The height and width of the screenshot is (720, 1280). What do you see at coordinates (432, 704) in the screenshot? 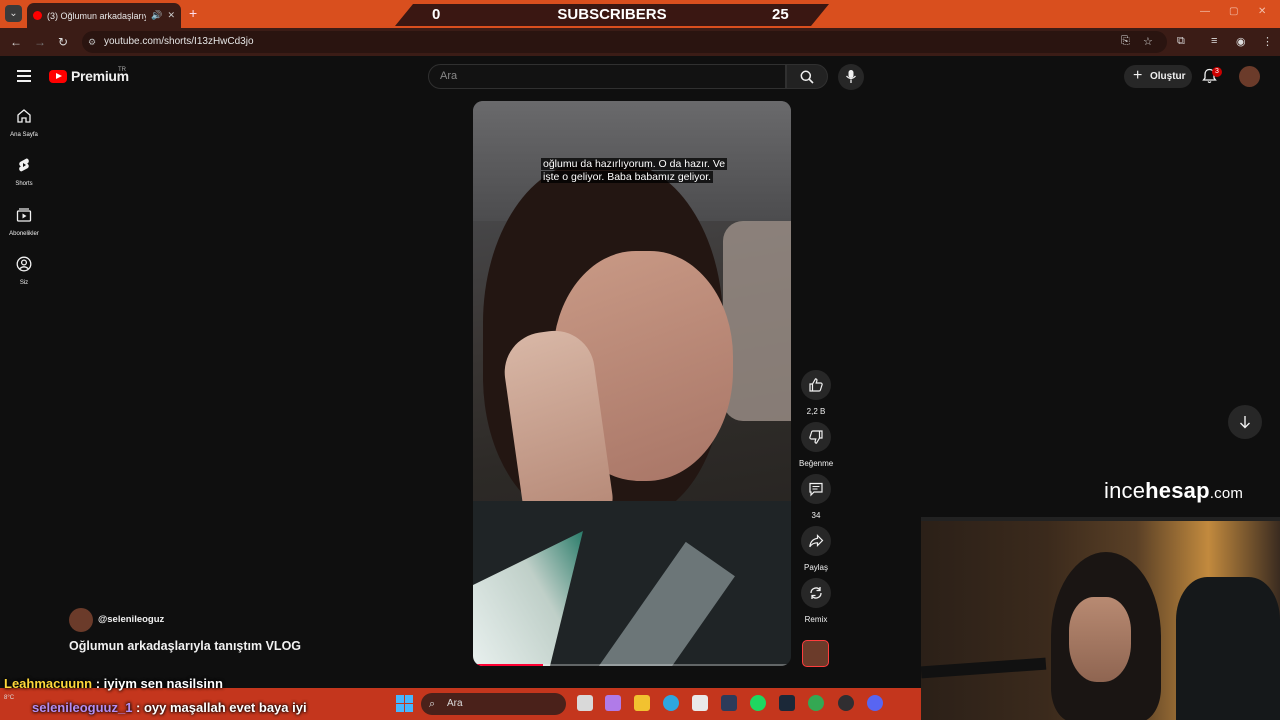
I see `taskbar-search-icon: ⌕` at bounding box center [432, 704].